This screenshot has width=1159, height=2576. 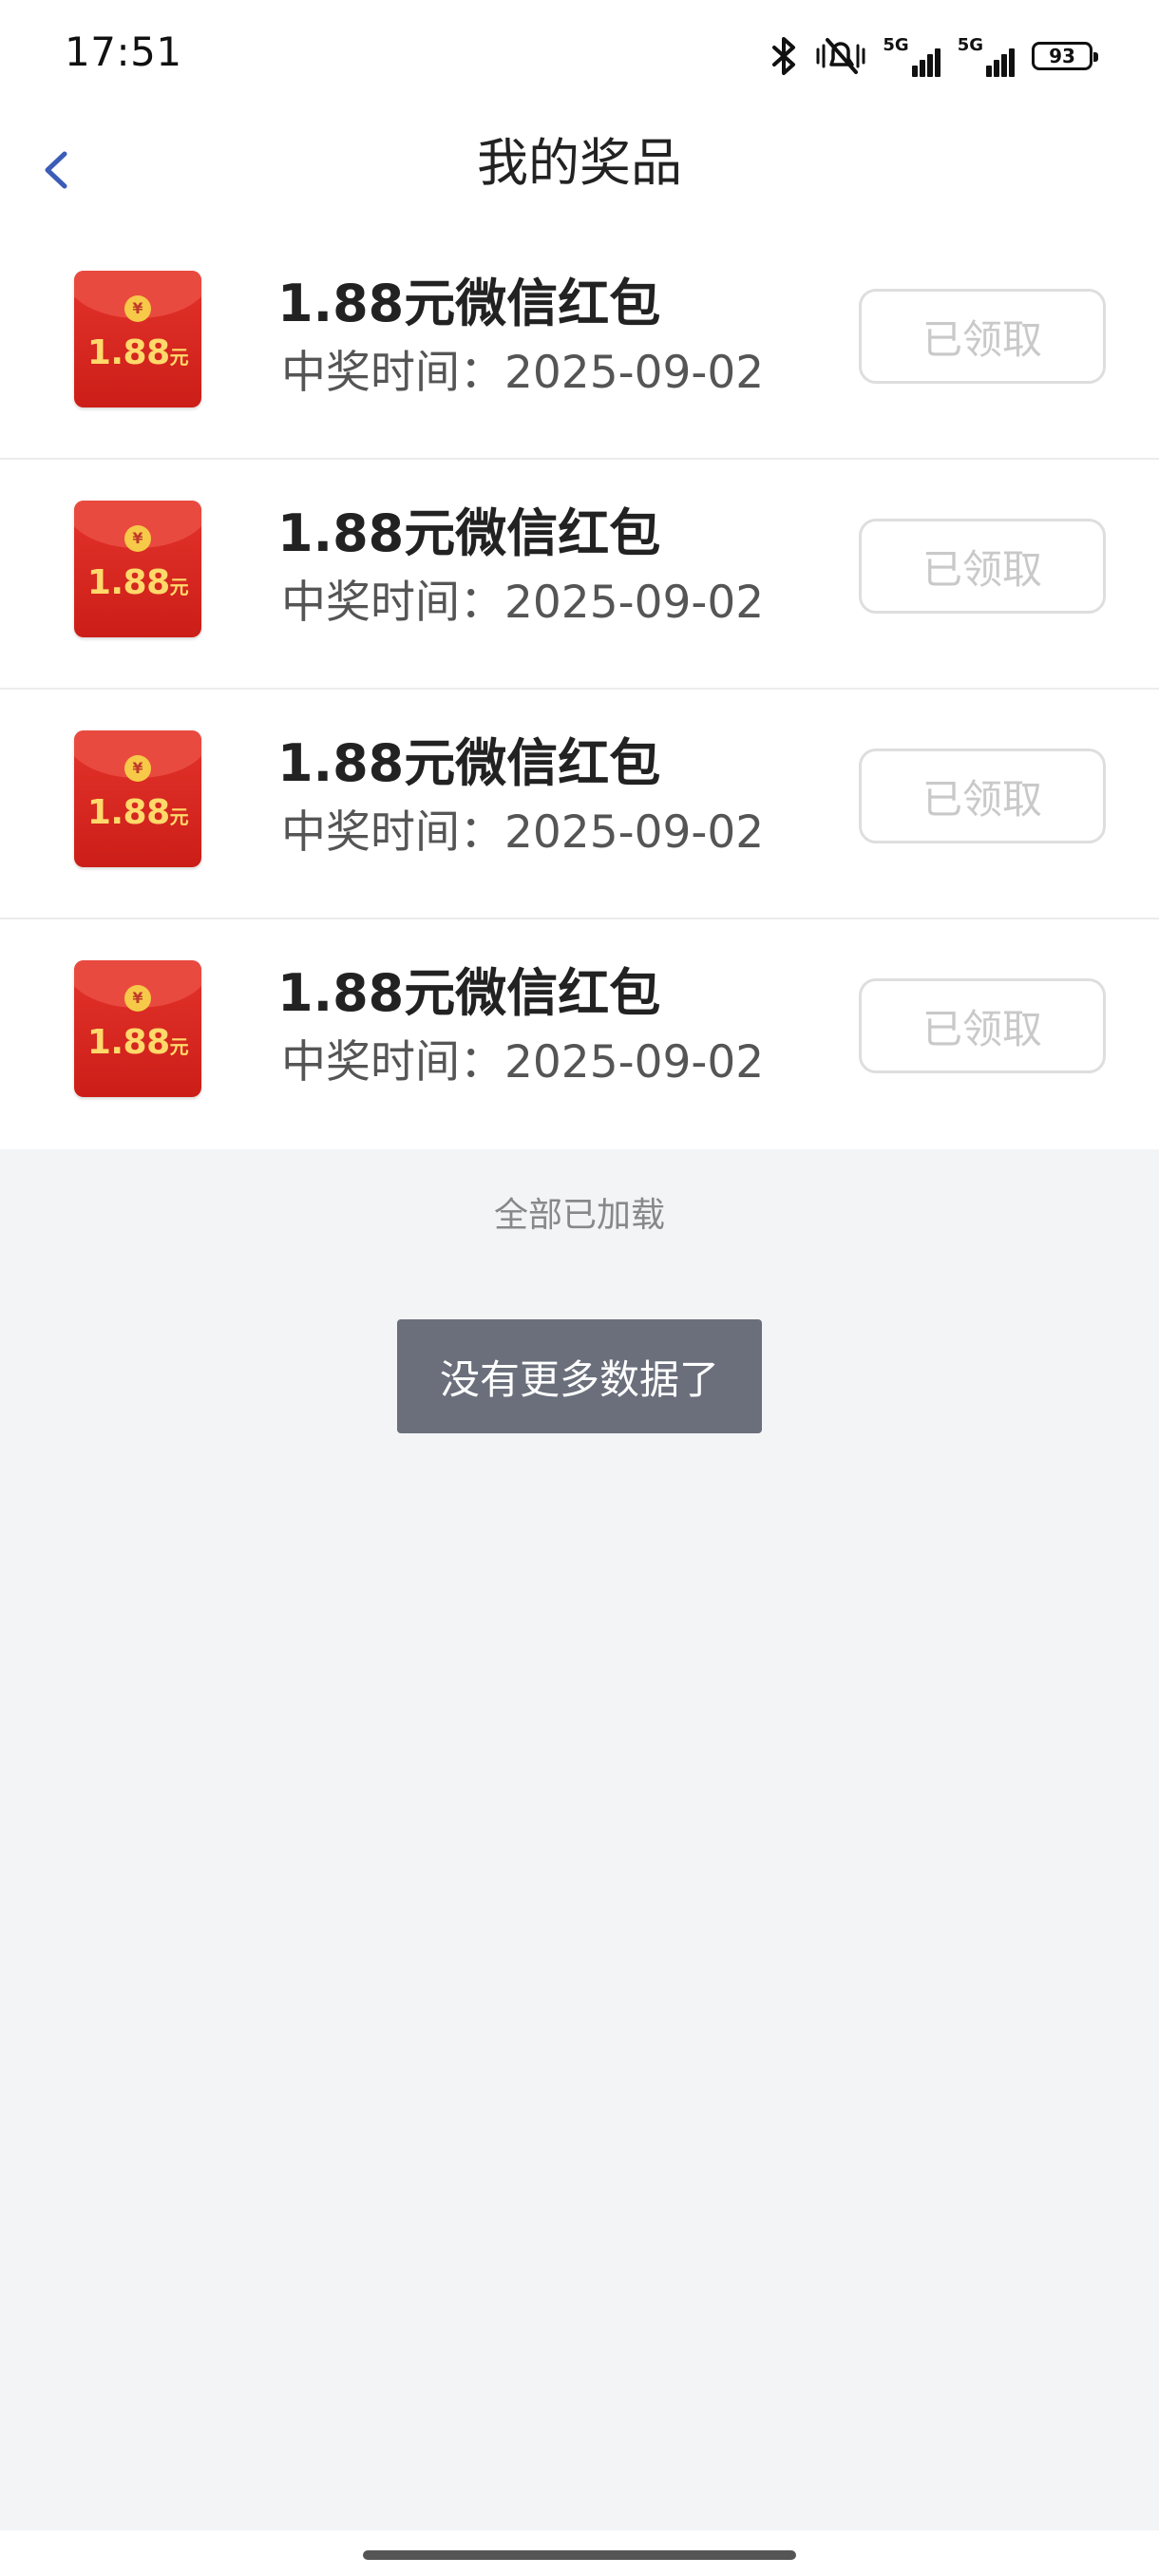 I want to click on nav-bar: 我的奖品, so click(x=579, y=168).